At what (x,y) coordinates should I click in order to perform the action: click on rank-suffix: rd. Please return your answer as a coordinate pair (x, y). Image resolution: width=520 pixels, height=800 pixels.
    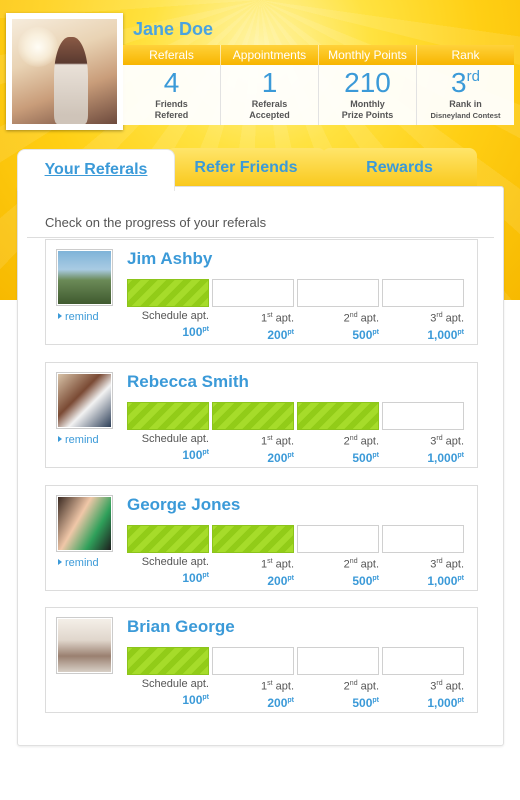
    Looking at the image, I should click on (473, 76).